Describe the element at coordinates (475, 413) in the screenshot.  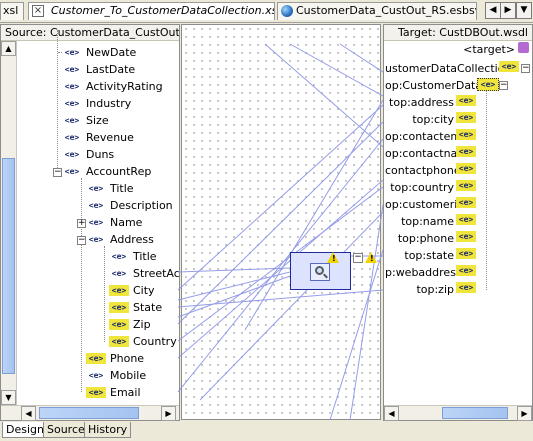
I see `scroll-thumb` at that location.